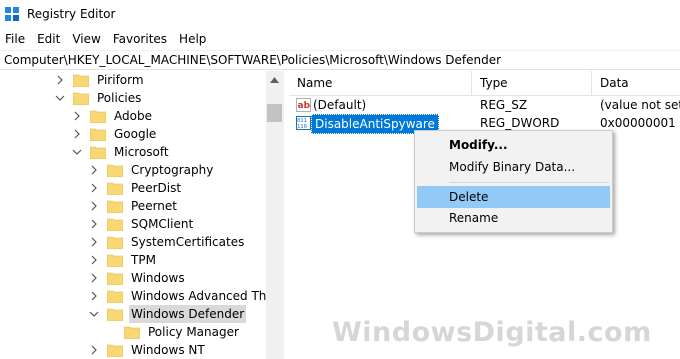 The image size is (680, 359). I want to click on tree-item-peernet: Peernet, so click(134, 206).